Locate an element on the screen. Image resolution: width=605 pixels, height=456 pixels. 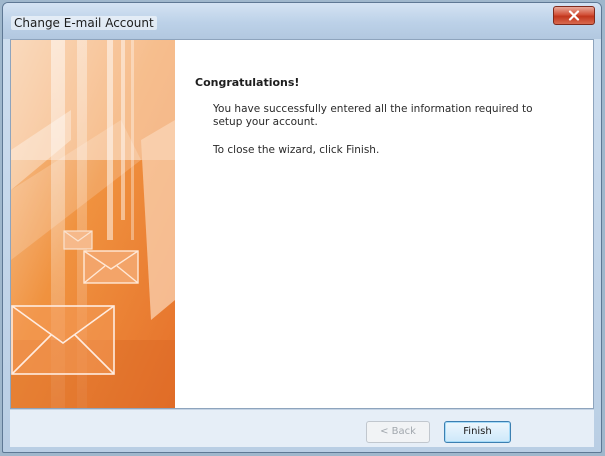
close-icon is located at coordinates (574, 15).